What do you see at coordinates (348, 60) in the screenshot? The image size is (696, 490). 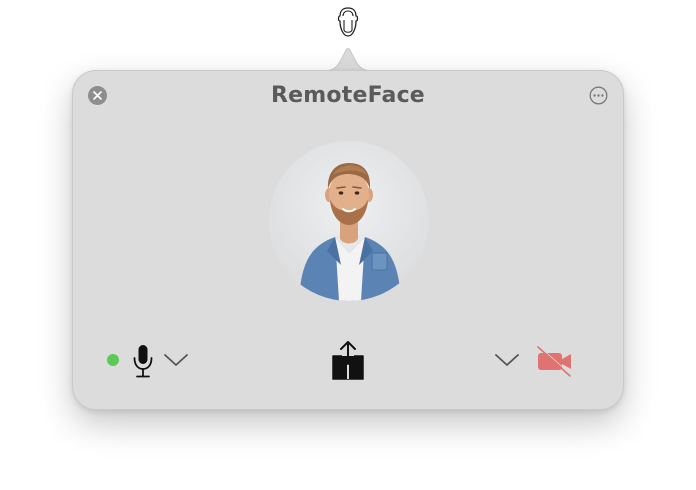 I see `popover-arrow` at bounding box center [348, 60].